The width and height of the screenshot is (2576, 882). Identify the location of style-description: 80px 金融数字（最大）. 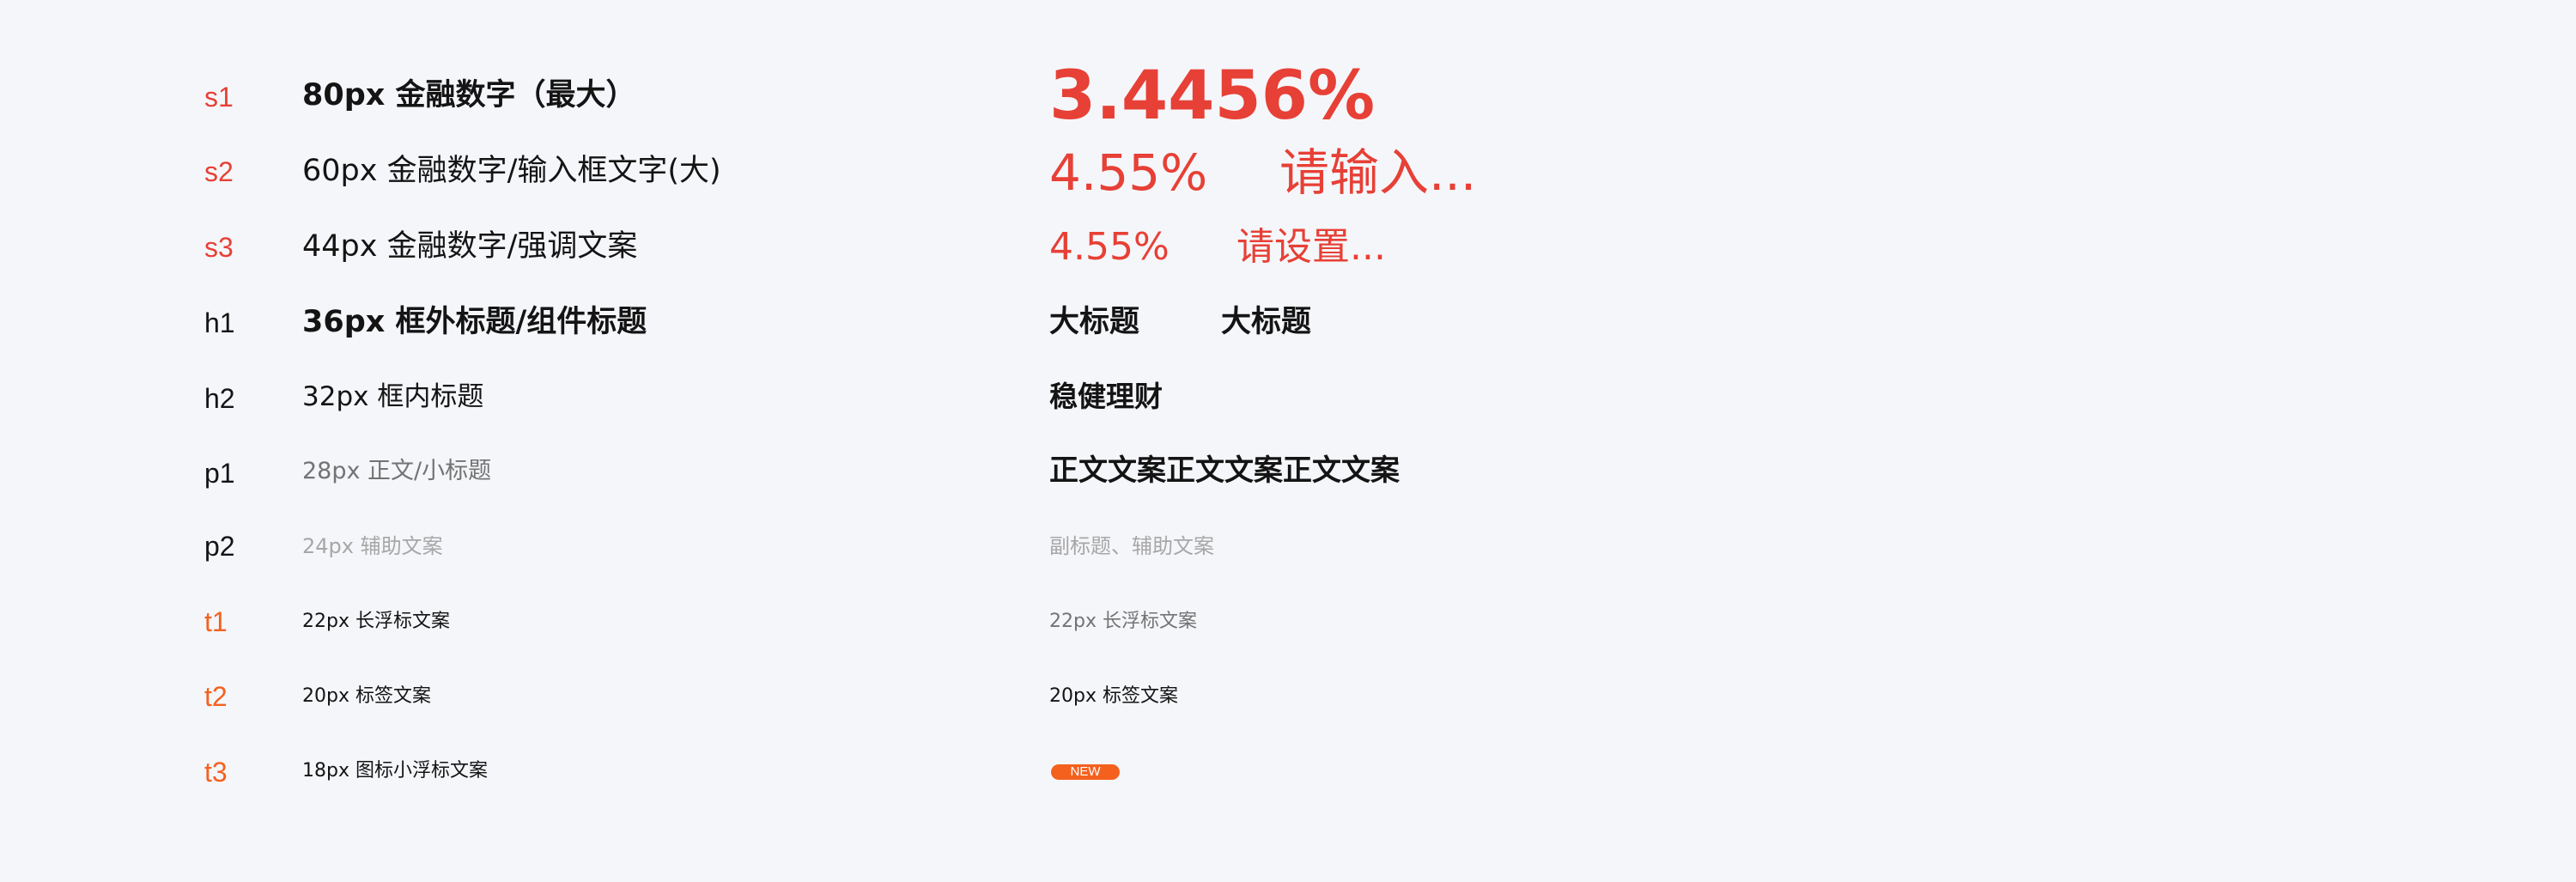
(469, 95).